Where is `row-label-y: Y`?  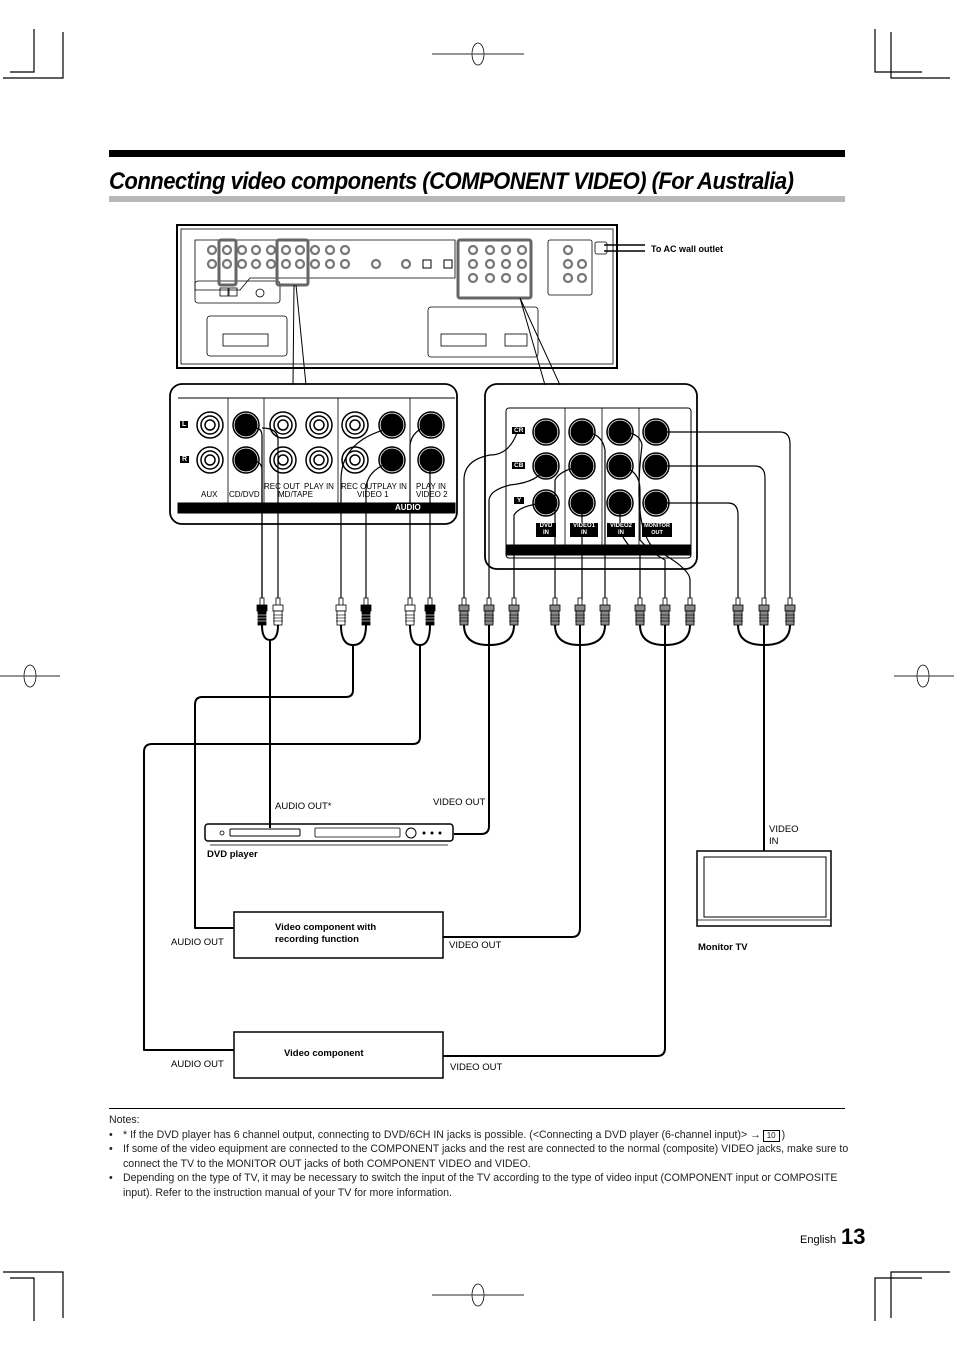
row-label-y: Y is located at coordinates (519, 500).